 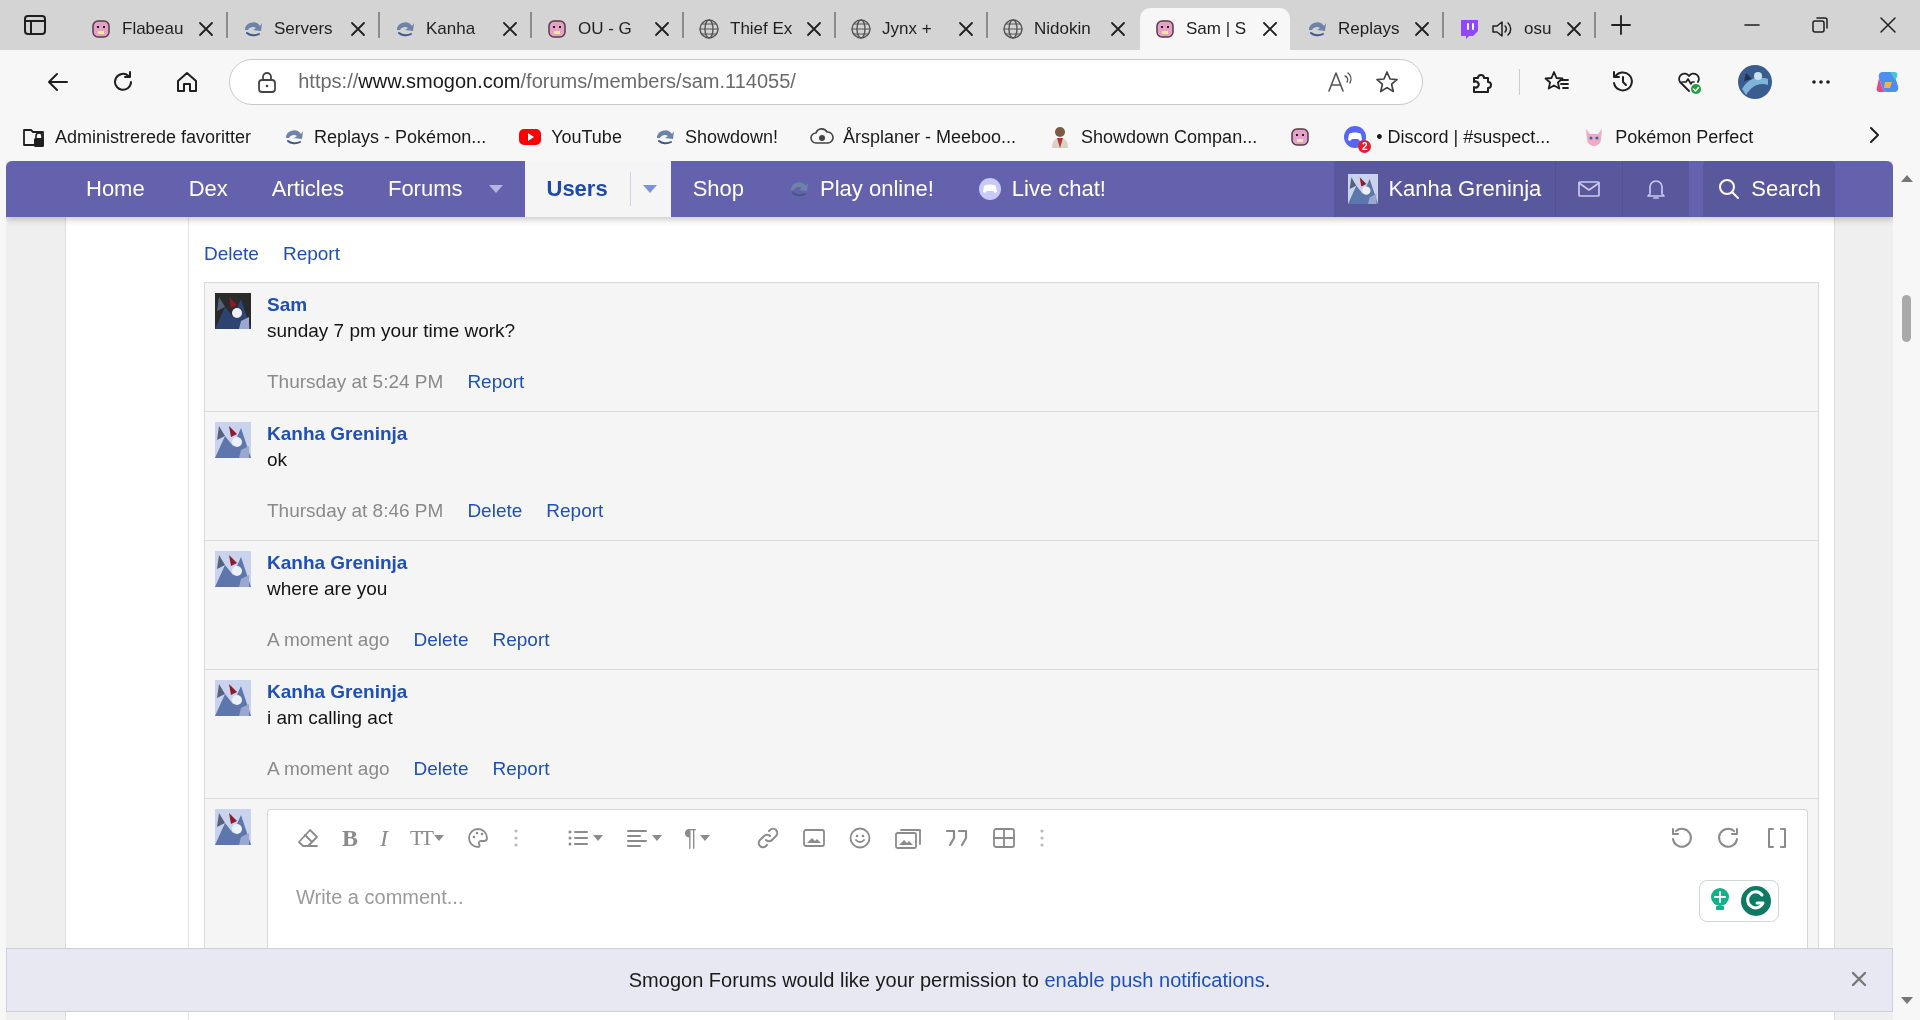 I want to click on browser-tab: Sam | S, so click(x=1215, y=29).